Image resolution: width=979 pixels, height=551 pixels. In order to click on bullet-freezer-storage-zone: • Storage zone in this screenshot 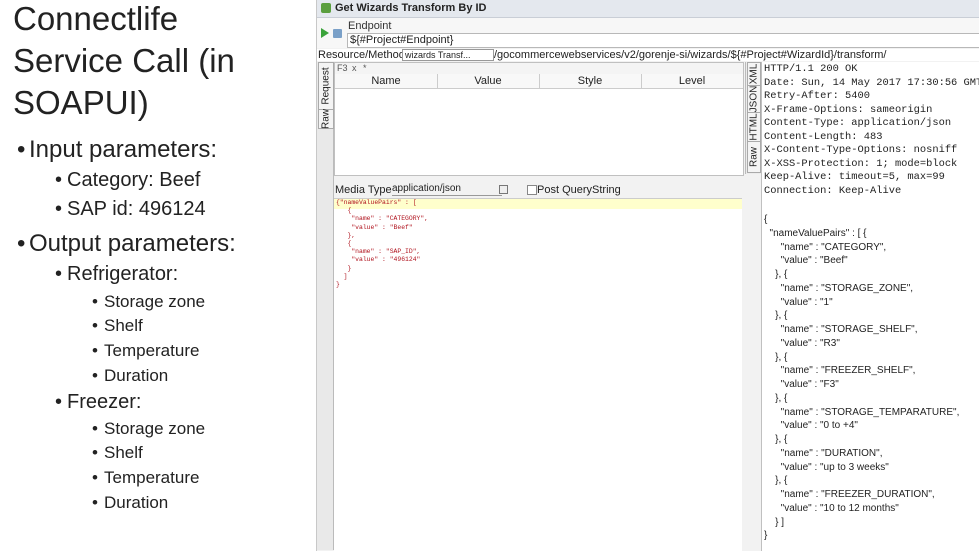, I will do `click(149, 428)`.